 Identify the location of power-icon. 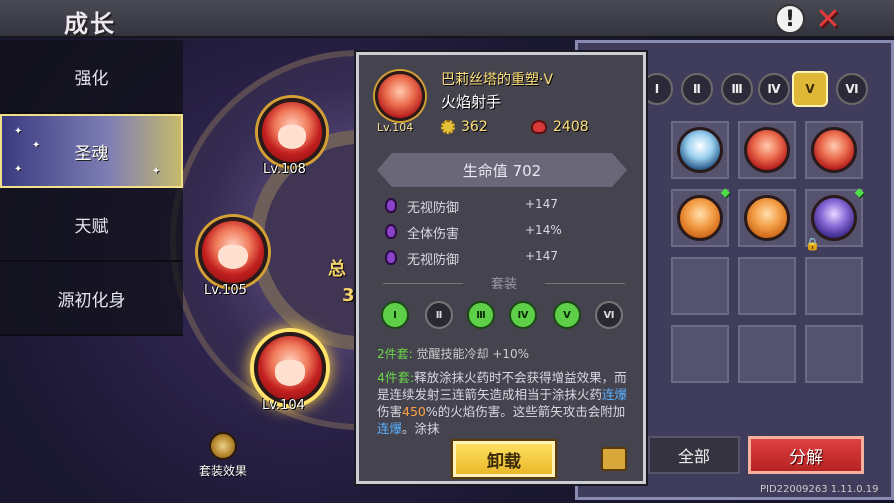
(539, 127).